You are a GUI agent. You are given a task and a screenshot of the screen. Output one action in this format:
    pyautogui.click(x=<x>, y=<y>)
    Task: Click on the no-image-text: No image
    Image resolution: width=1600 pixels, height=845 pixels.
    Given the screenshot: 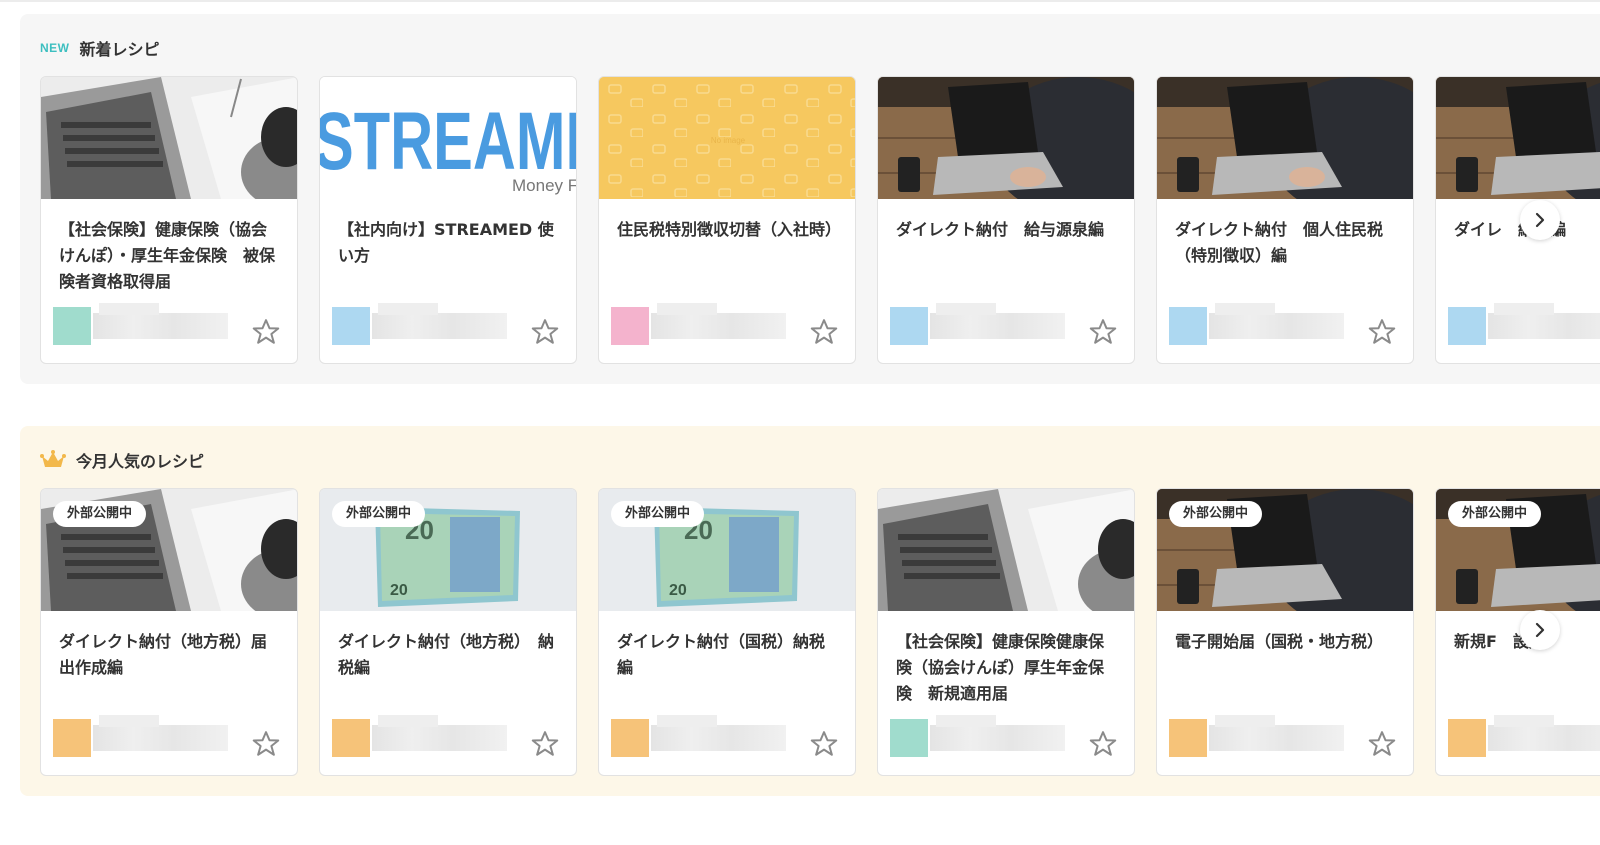 What is the action you would take?
    pyautogui.click(x=728, y=140)
    